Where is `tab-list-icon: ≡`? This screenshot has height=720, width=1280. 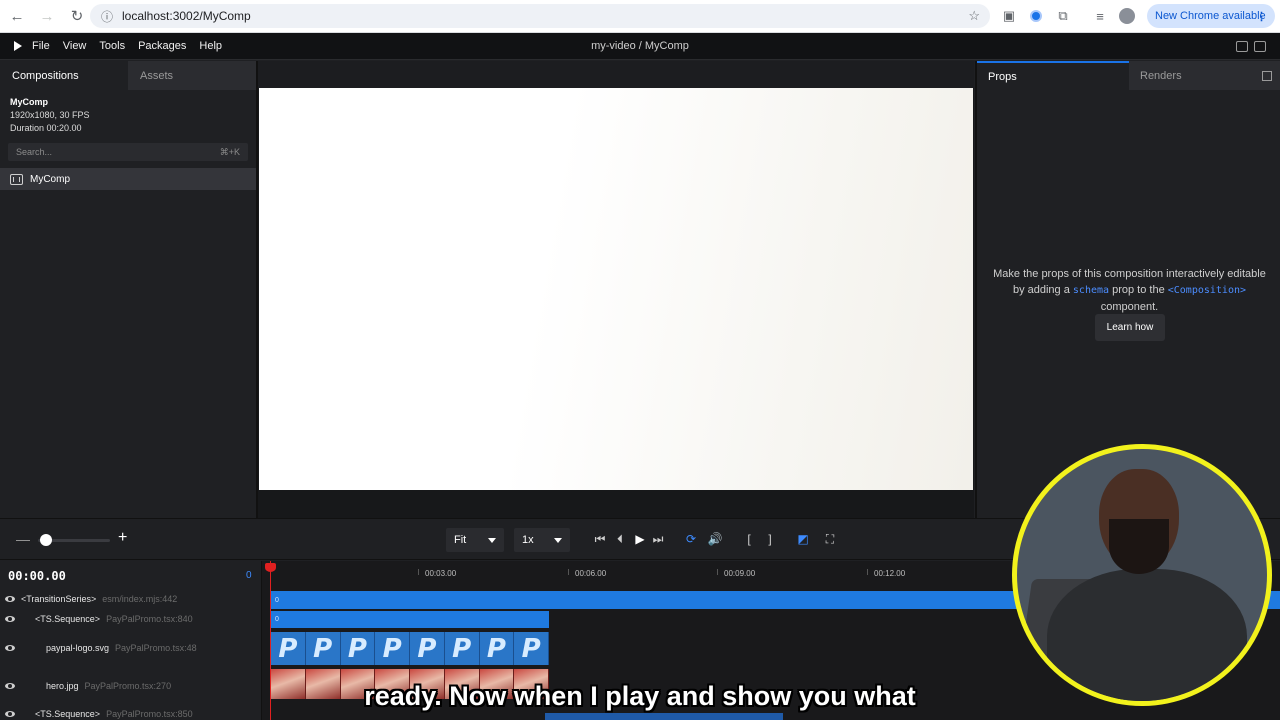
tab-list-icon: ≡ is located at coordinates (1100, 16).